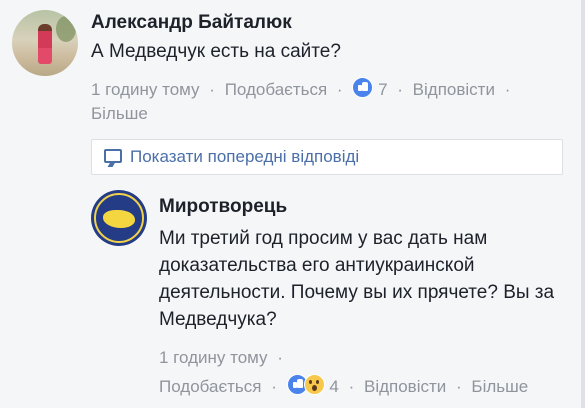 The width and height of the screenshot is (585, 408). Describe the element at coordinates (382, 89) in the screenshot. I see `reaction-count: 7` at that location.